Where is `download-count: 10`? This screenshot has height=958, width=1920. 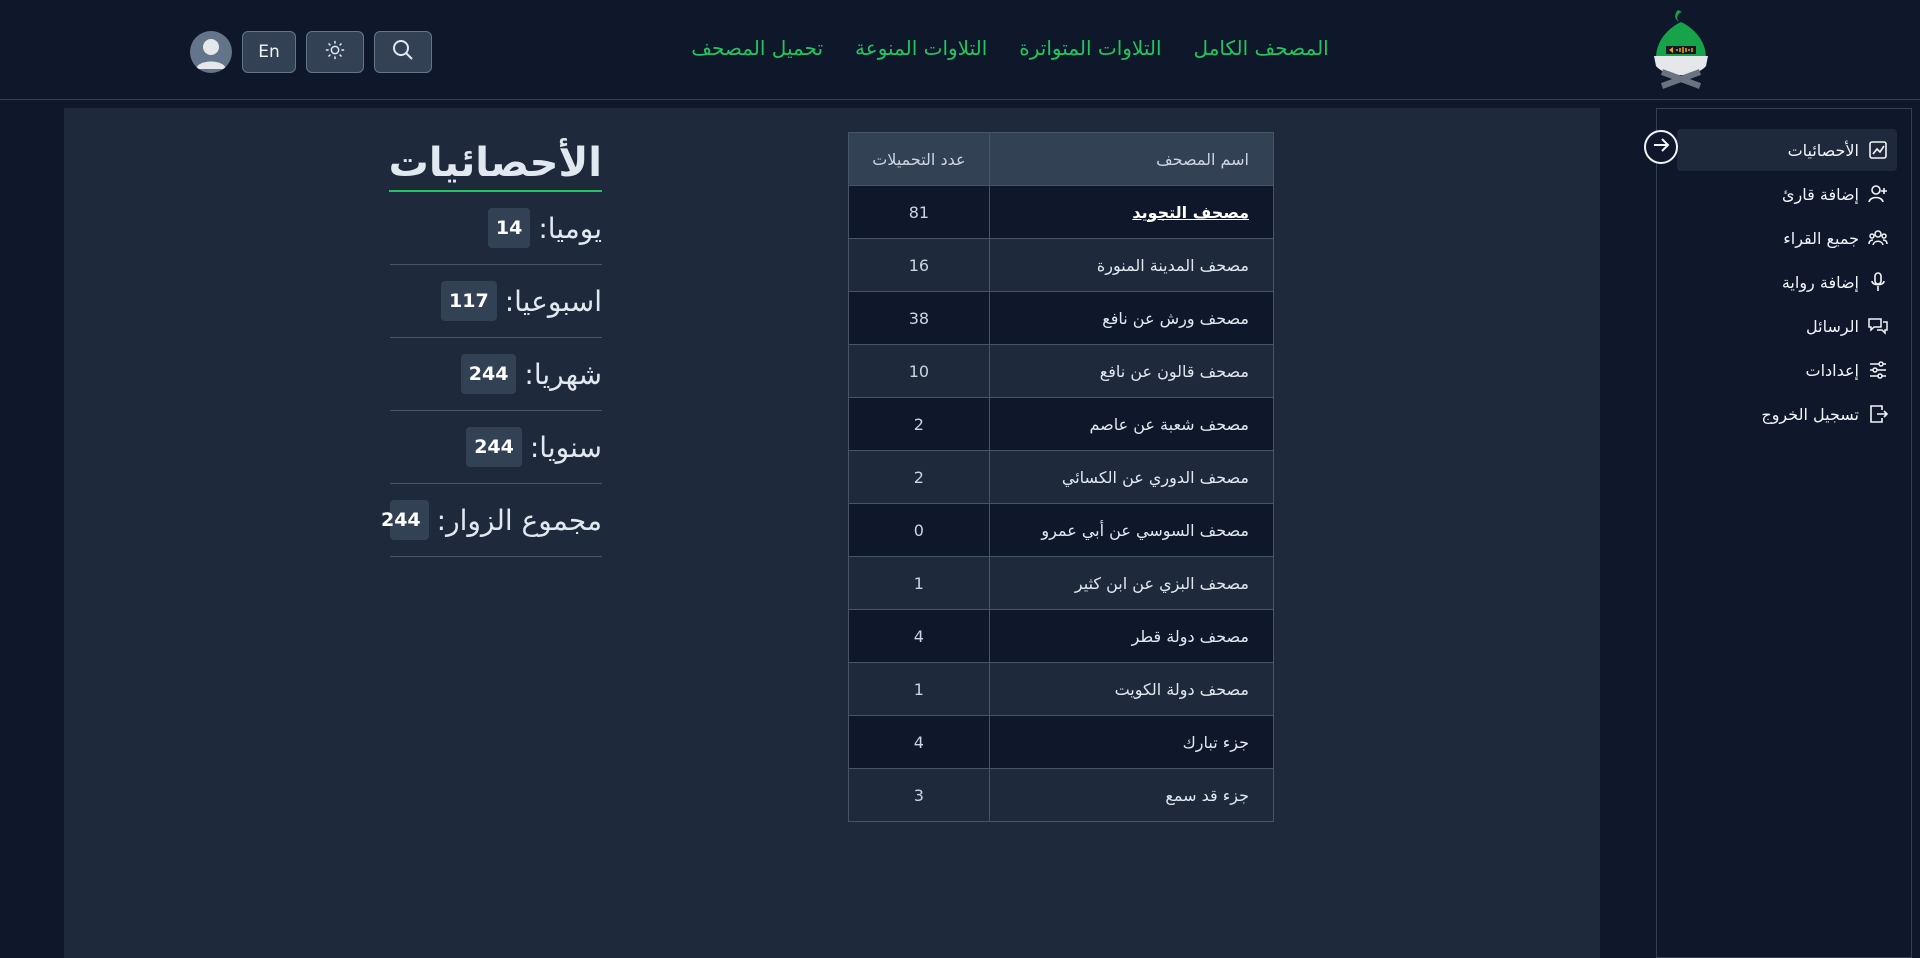 download-count: 10 is located at coordinates (919, 371).